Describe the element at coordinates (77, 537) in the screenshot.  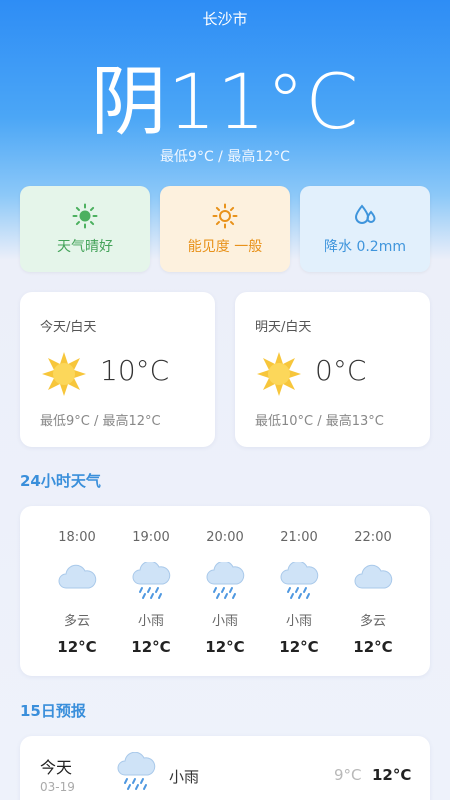
I see `hour-time: 18:00` at that location.